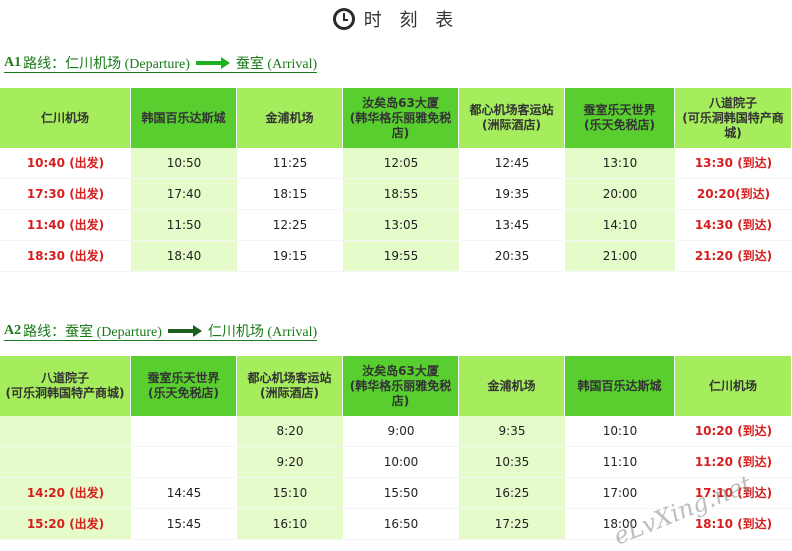  Describe the element at coordinates (512, 163) in the screenshot. I see `stop-time: 12:45` at that location.